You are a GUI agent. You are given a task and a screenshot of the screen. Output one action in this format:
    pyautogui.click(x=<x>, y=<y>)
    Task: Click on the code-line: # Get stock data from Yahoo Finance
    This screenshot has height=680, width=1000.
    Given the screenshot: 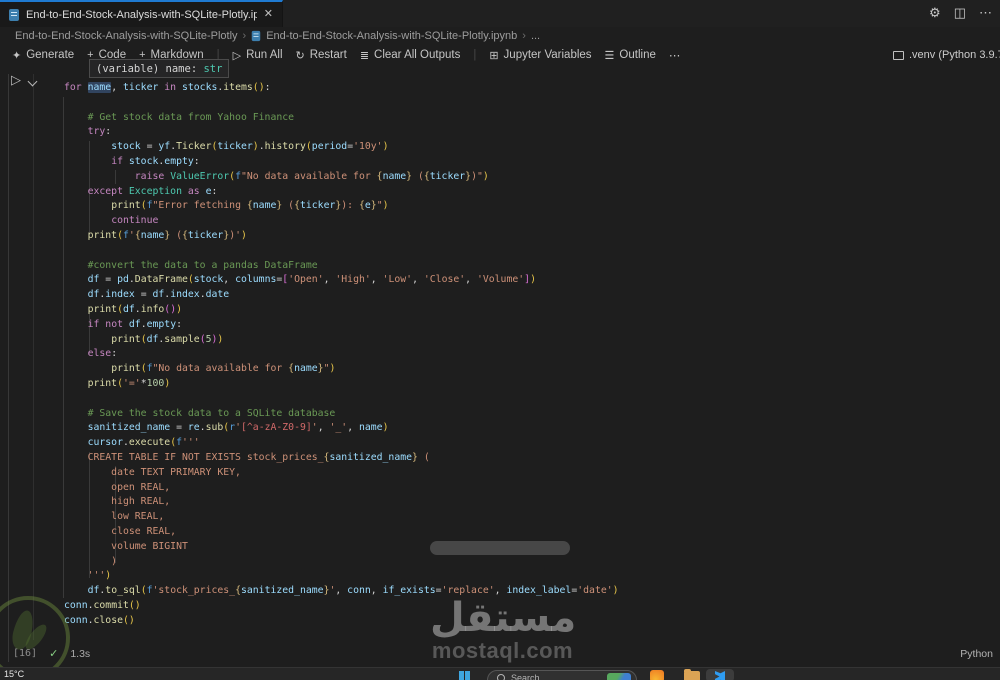 What is the action you would take?
    pyautogui.click(x=179, y=117)
    